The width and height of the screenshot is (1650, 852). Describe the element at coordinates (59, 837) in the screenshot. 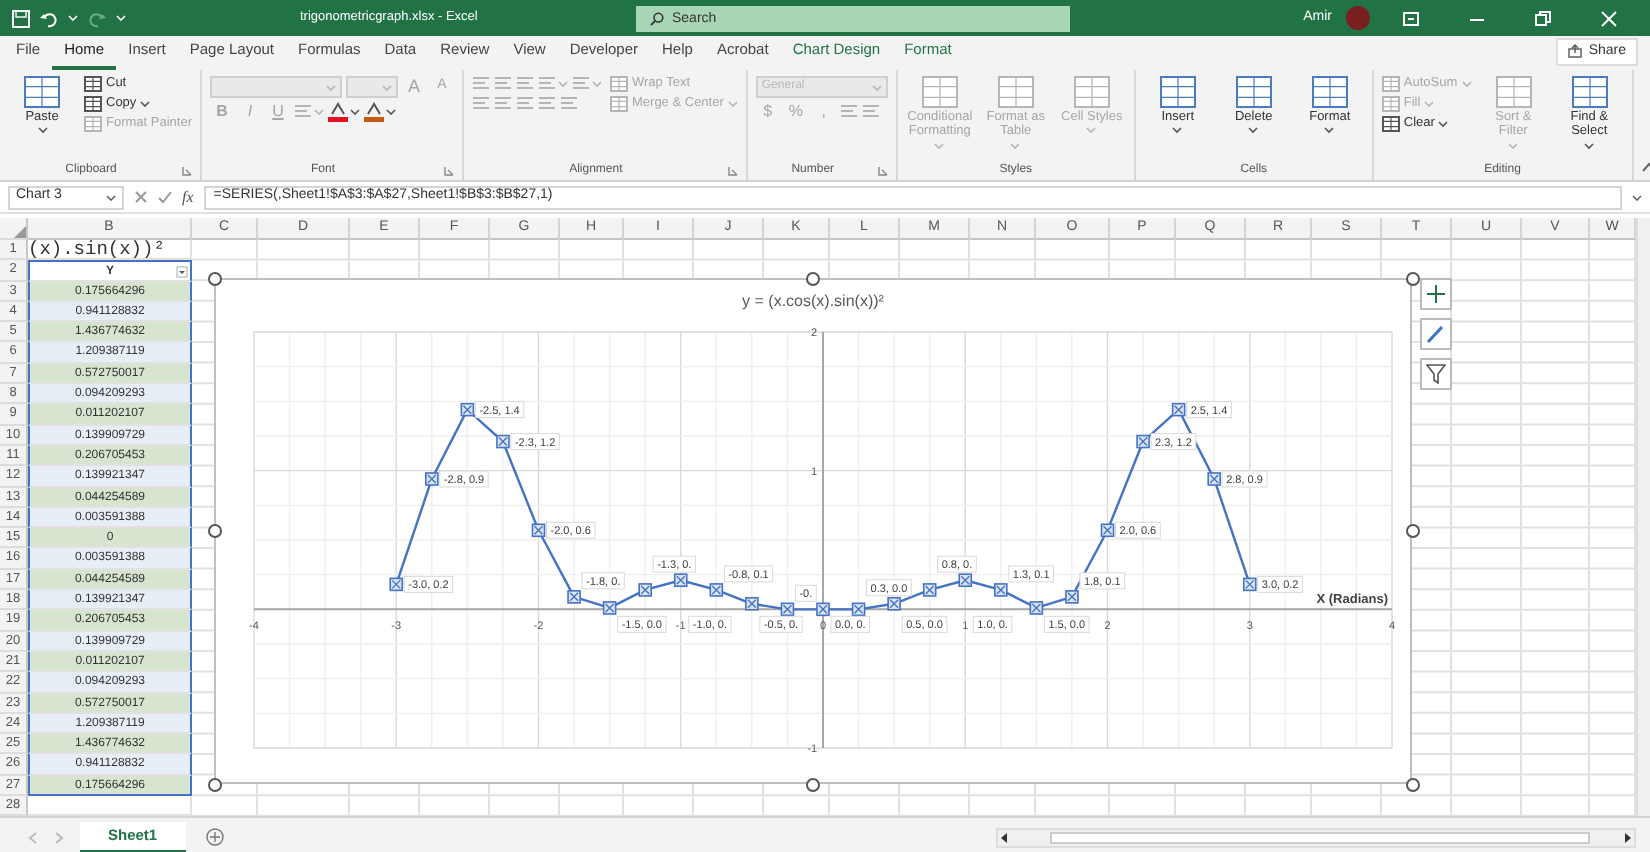

I see `next-sheet-icon` at that location.